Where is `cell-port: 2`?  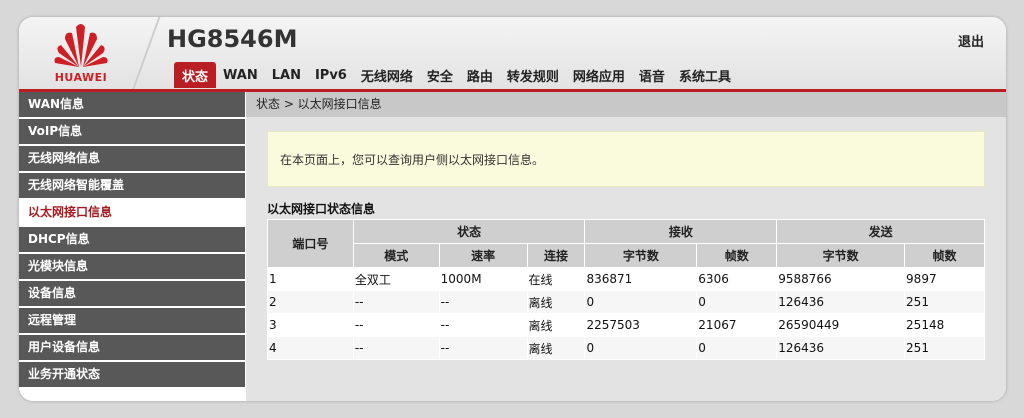
cell-port: 2 is located at coordinates (310, 302).